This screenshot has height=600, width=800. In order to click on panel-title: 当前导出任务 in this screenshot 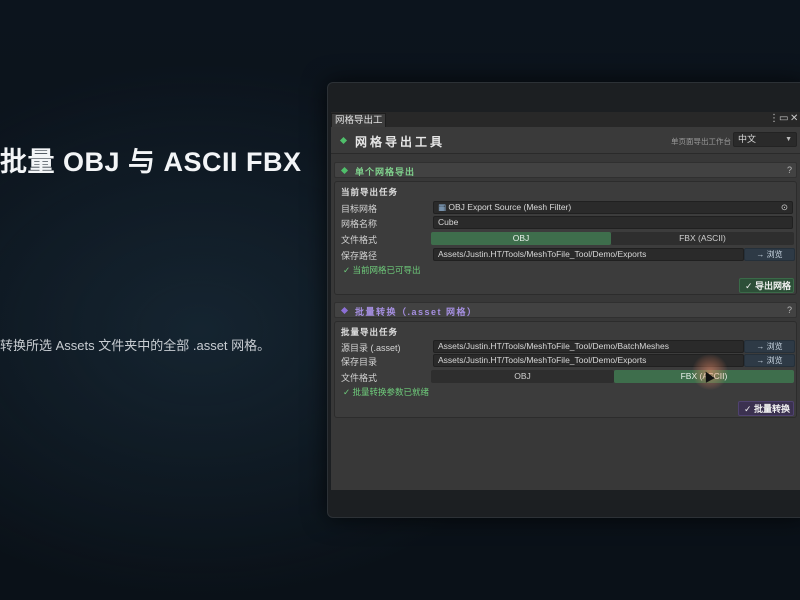, I will do `click(370, 192)`.